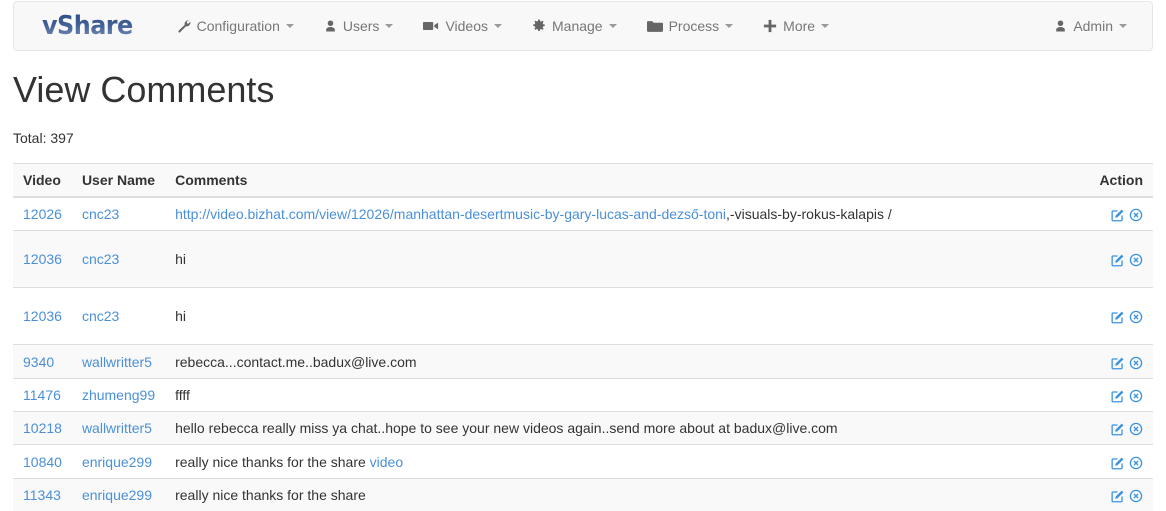 This screenshot has height=511, width=1166. I want to click on cell-username: enrique299, so click(118, 494).